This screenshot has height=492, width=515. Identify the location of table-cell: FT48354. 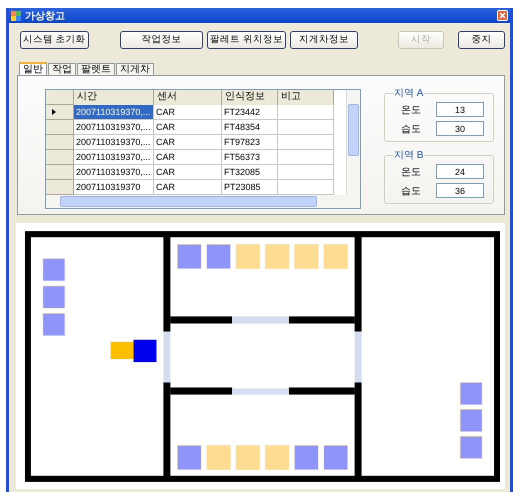
(250, 127).